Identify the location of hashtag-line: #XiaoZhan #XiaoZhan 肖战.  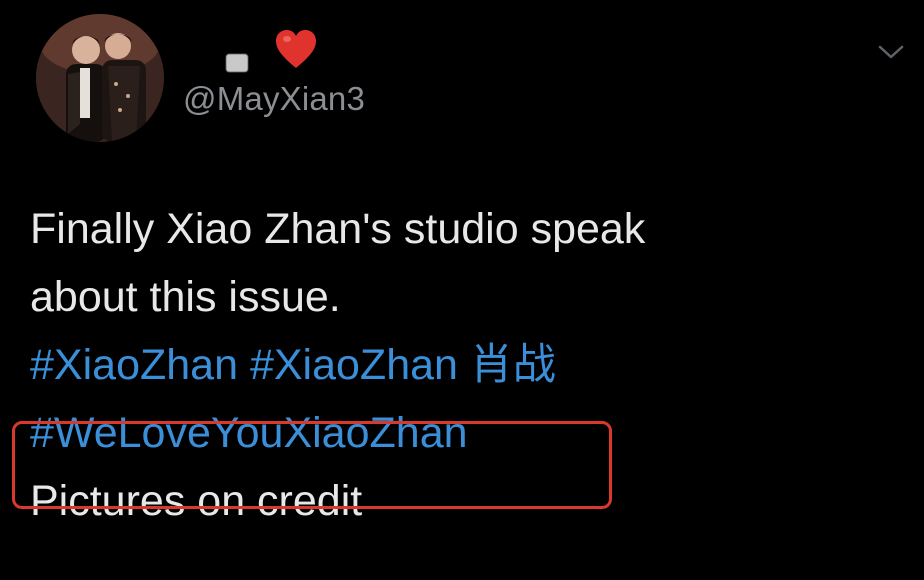
(470, 365).